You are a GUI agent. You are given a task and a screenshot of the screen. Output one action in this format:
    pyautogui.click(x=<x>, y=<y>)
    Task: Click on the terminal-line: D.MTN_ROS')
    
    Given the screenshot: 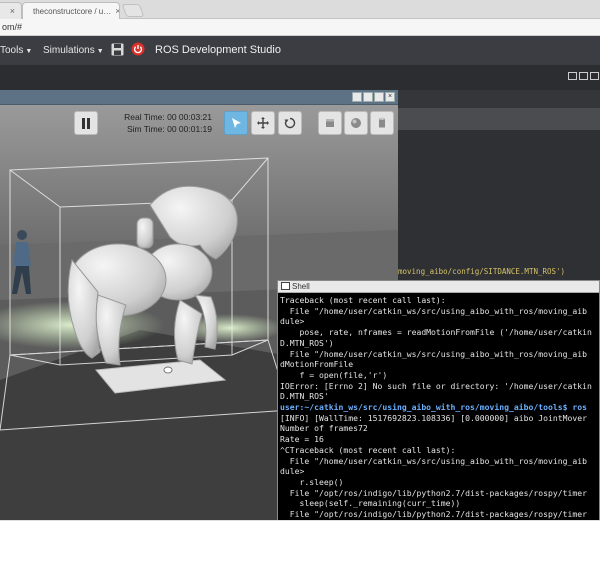 What is the action you would take?
    pyautogui.click(x=307, y=342)
    